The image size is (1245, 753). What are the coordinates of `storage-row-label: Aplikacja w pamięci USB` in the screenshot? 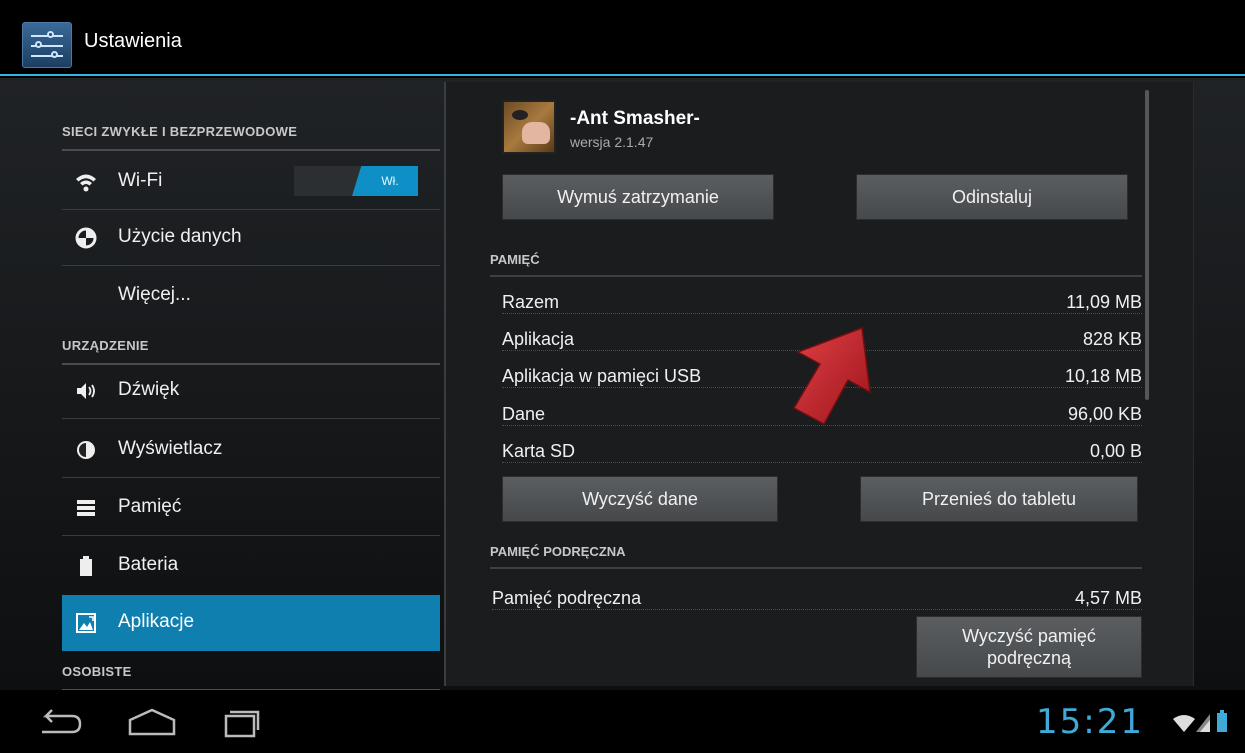 It's located at (604, 376).